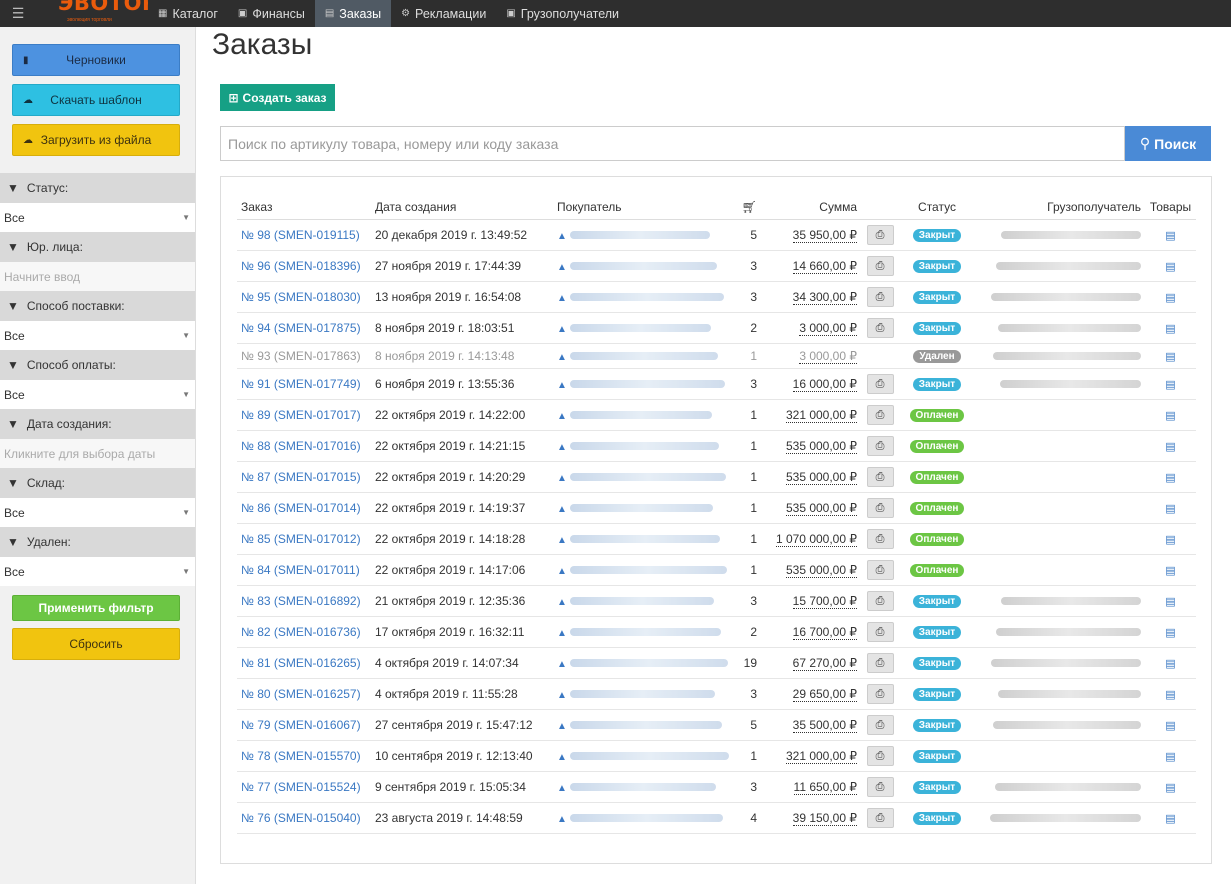 This screenshot has height=884, width=1231. What do you see at coordinates (824, 384) in the screenshot?
I see `order-sum: 16 000,00 ₽` at bounding box center [824, 384].